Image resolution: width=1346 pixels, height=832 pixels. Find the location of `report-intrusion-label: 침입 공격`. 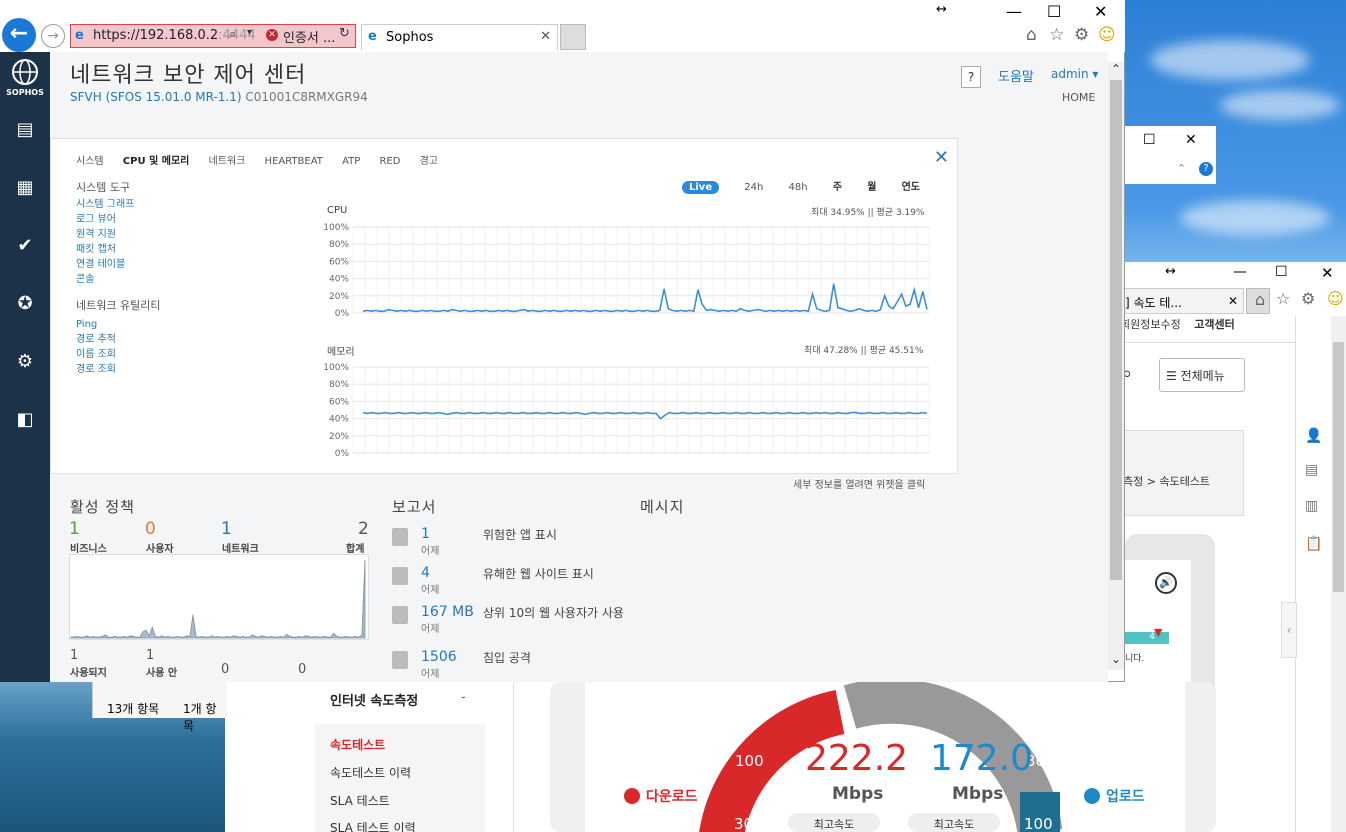

report-intrusion-label: 침입 공격 is located at coordinates (558, 658).